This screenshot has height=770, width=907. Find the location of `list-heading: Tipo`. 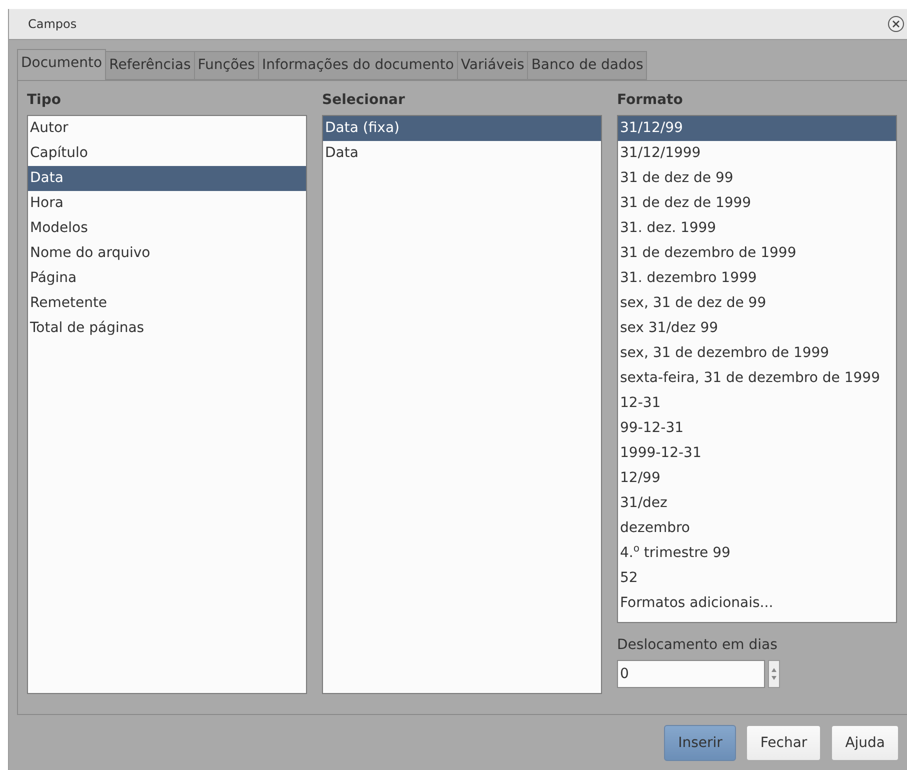

list-heading: Tipo is located at coordinates (44, 100).